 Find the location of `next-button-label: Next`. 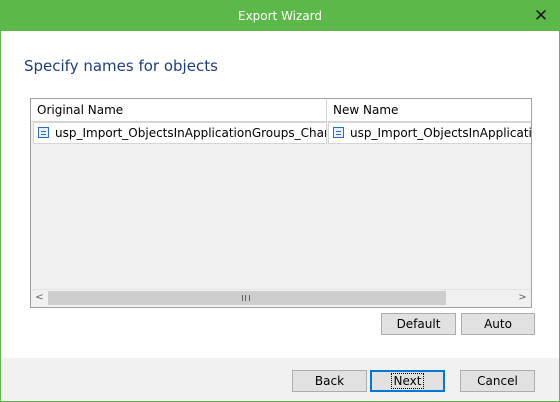

next-button-label: Next is located at coordinates (407, 381).